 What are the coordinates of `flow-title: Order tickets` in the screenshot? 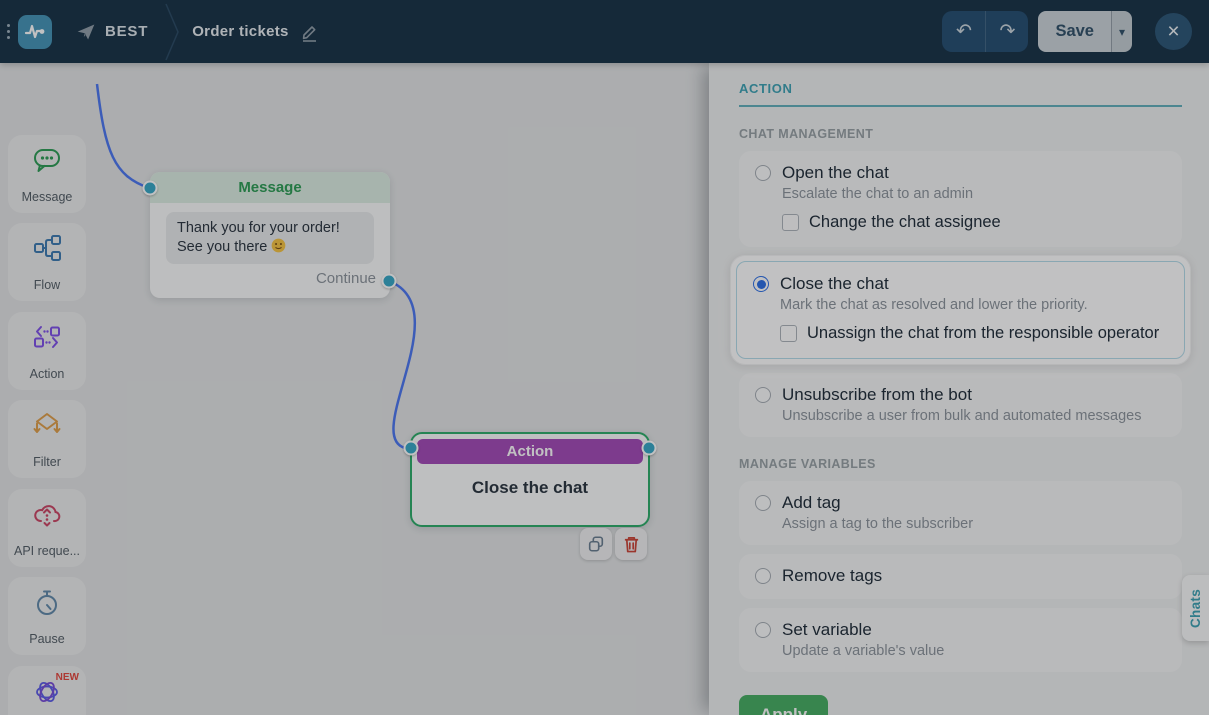 It's located at (240, 31).